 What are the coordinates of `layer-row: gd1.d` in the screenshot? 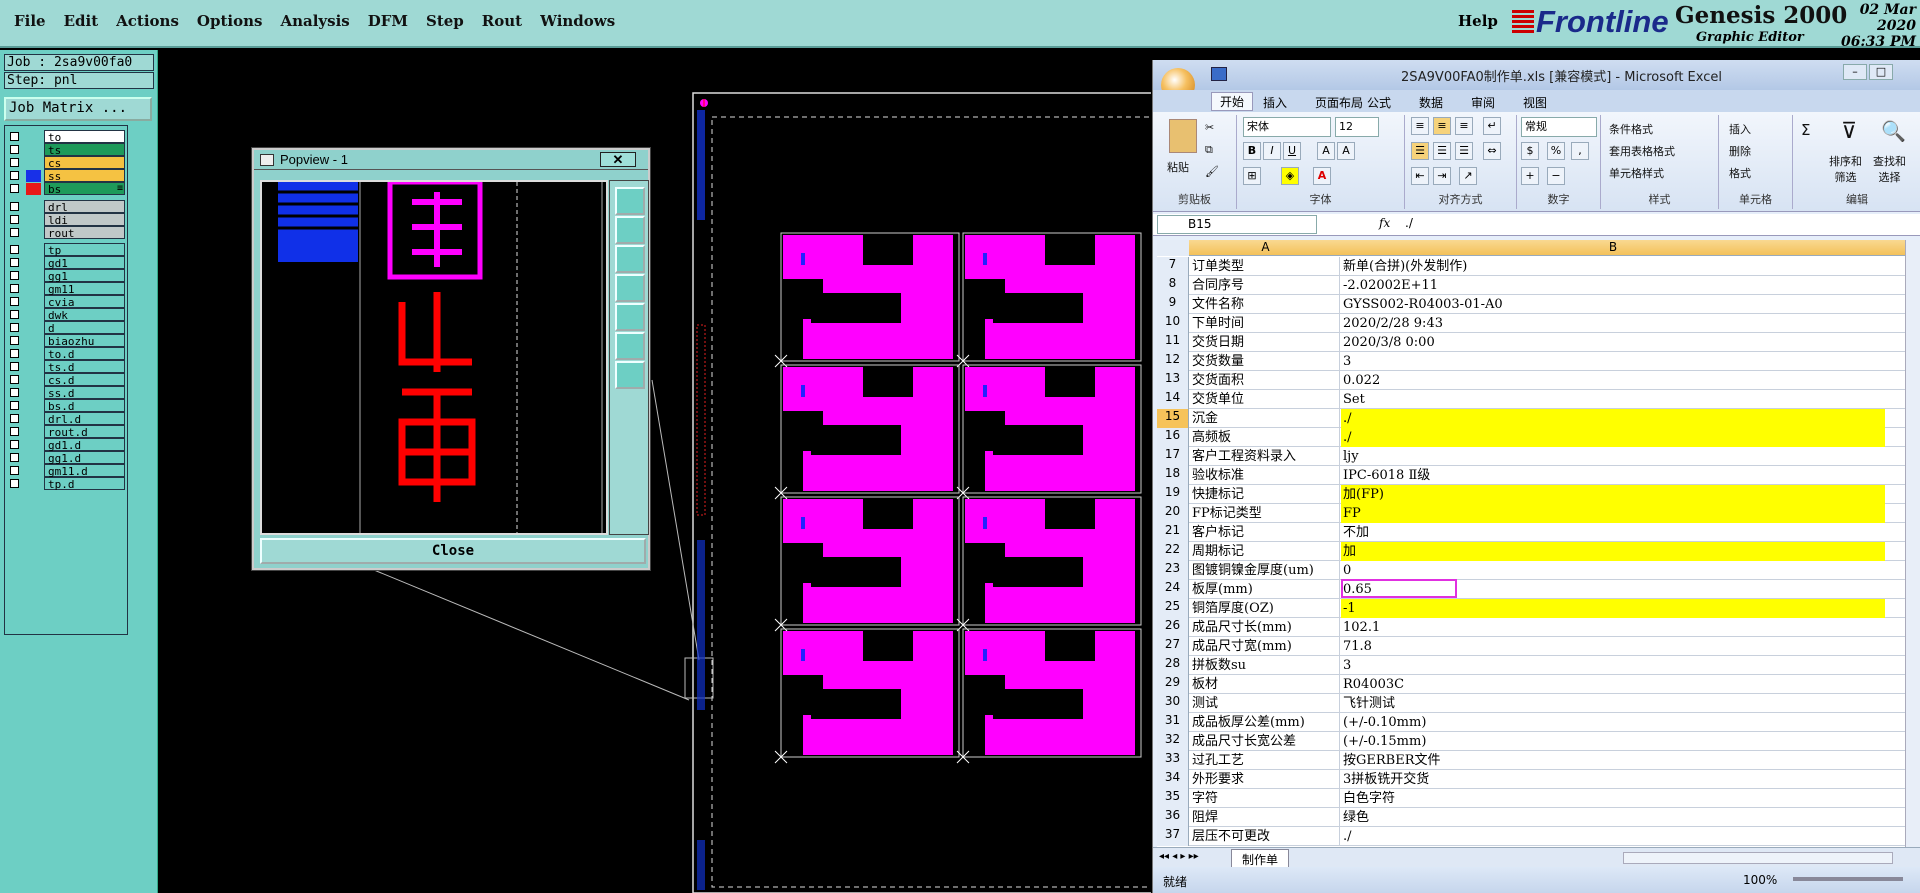 It's located at (67, 445).